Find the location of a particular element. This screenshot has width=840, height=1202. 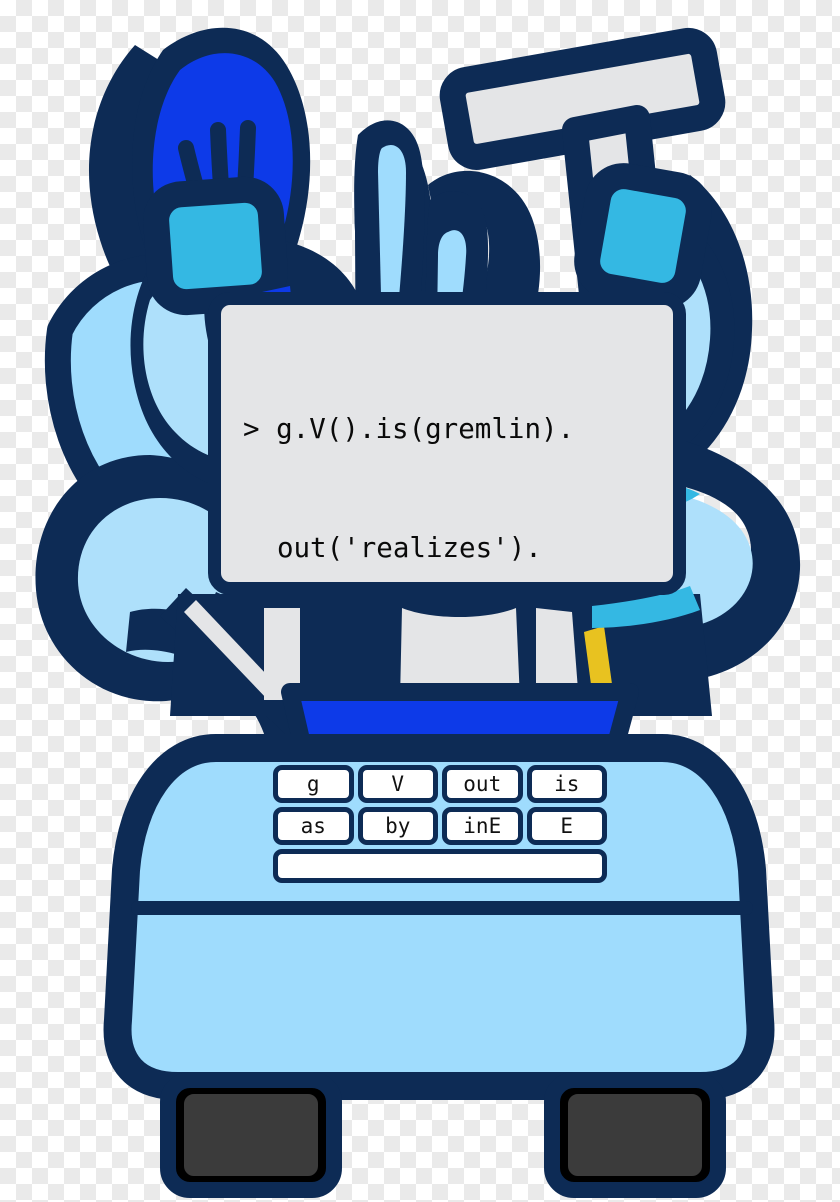

key-spacebar is located at coordinates (440, 866).